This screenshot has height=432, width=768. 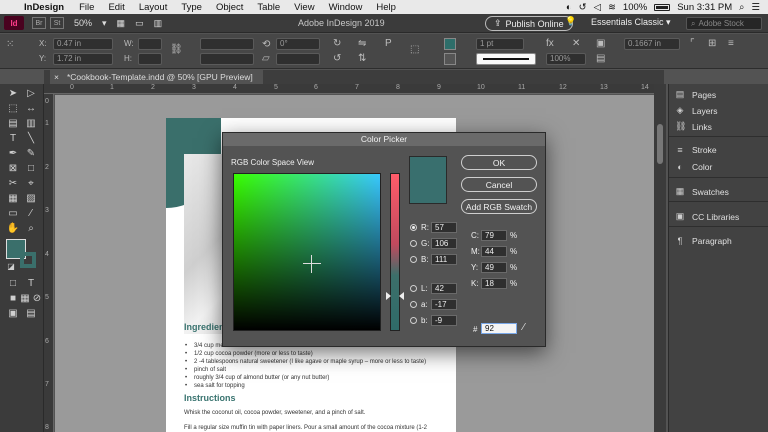 I want to click on hand-tool-icon: ✋, so click(x=13, y=228).